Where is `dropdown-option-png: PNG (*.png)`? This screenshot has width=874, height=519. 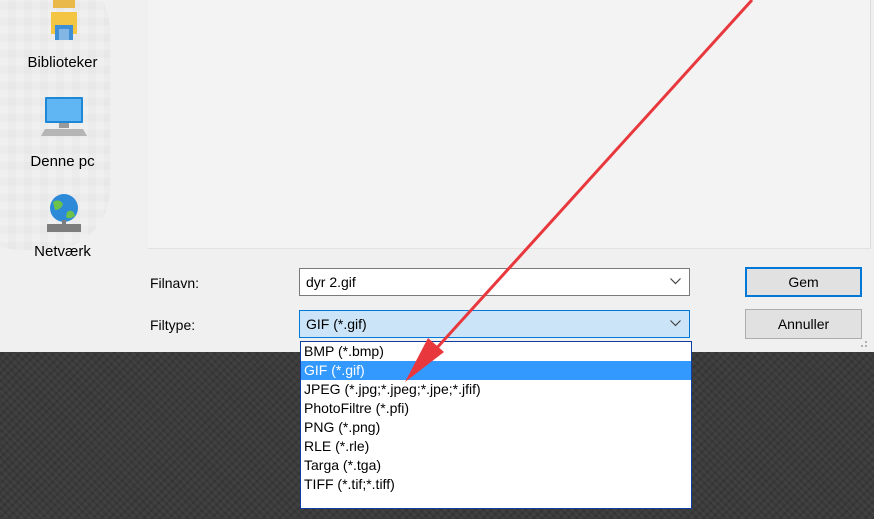 dropdown-option-png: PNG (*.png) is located at coordinates (496, 427).